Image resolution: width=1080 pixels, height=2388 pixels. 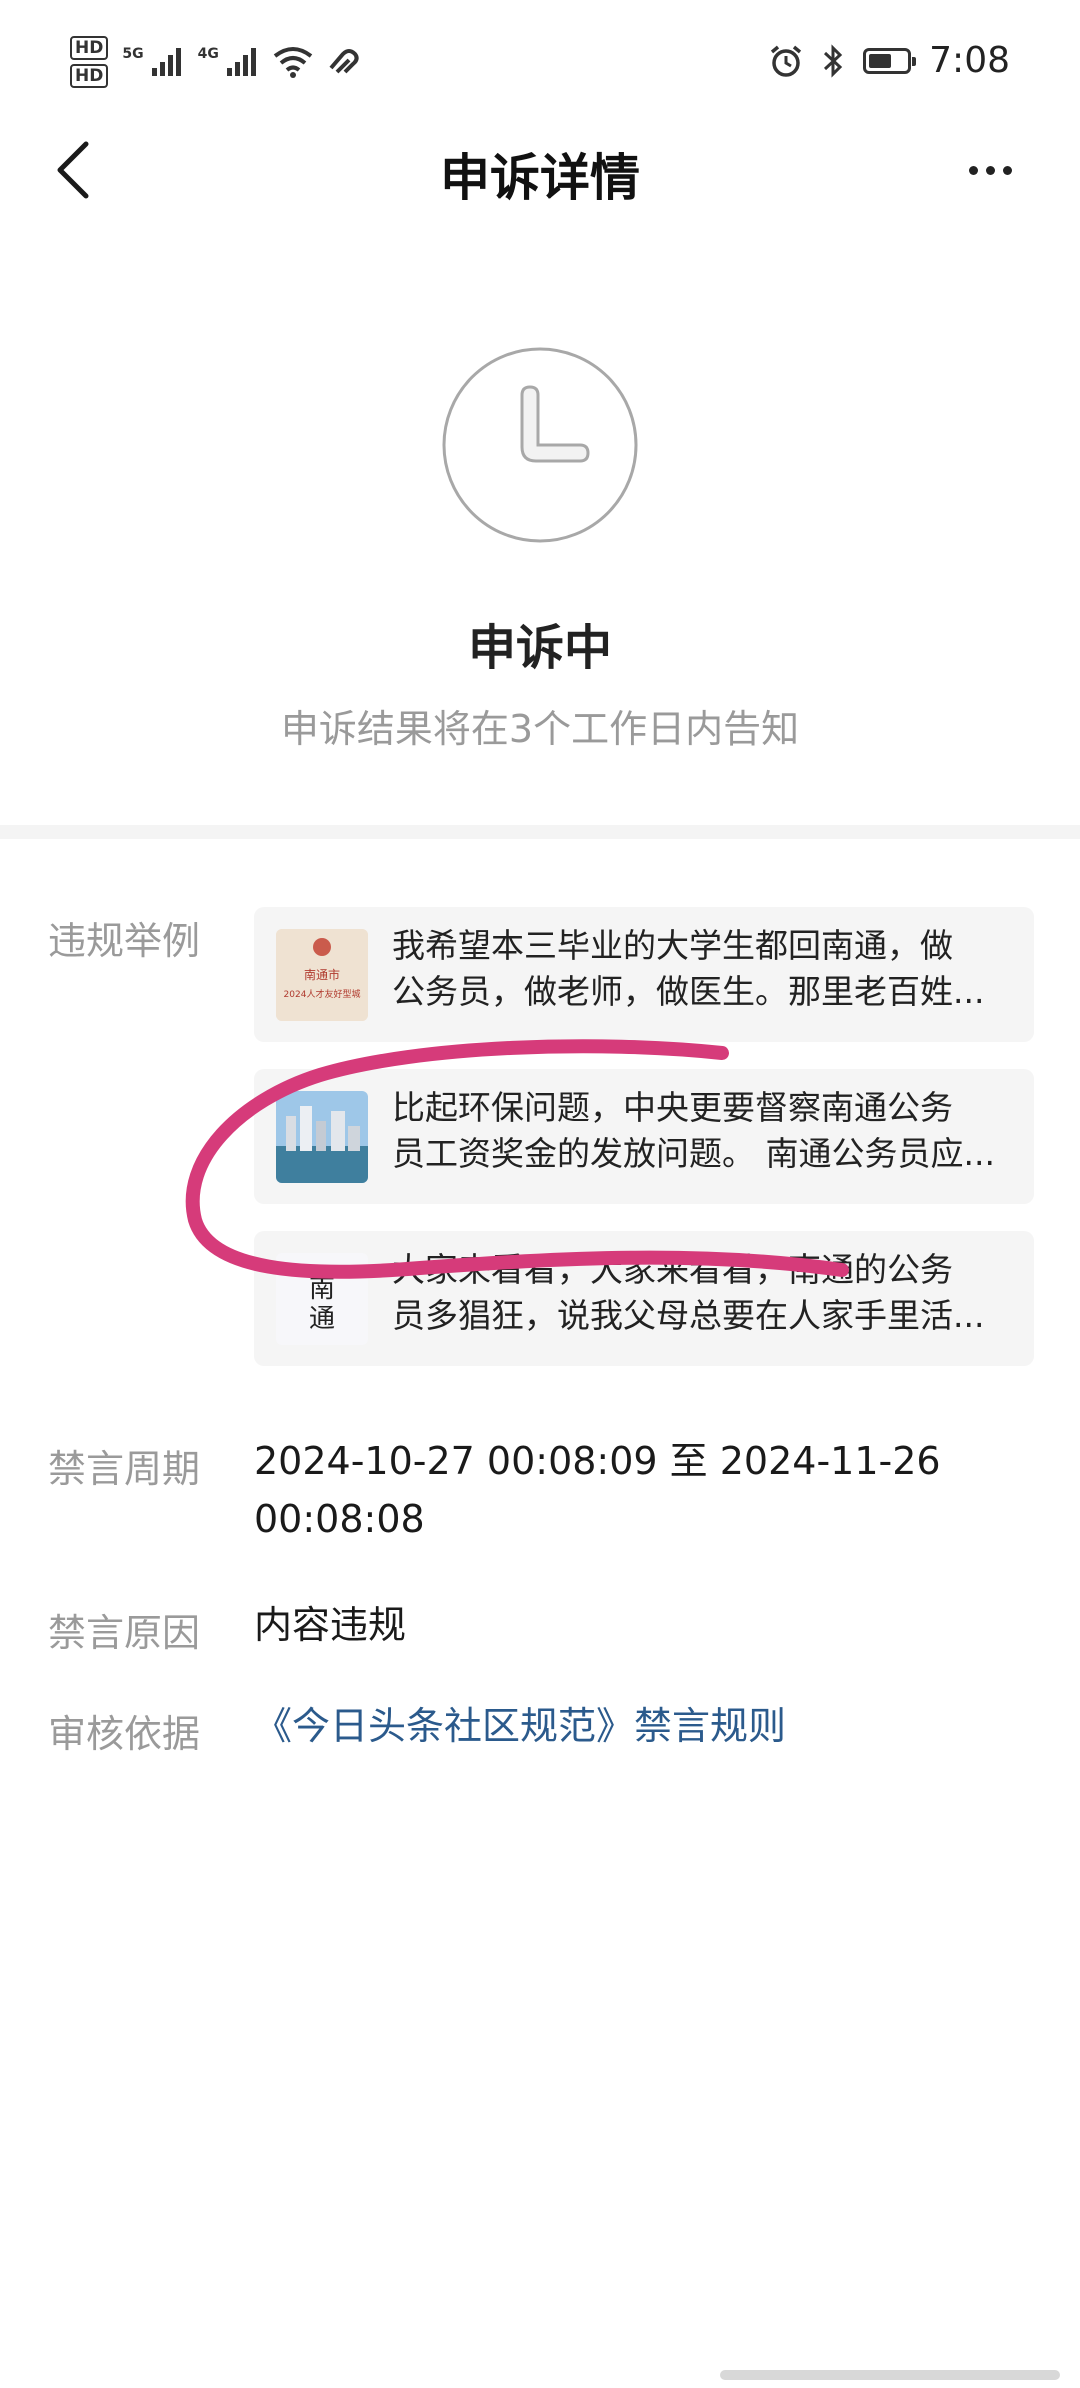 I want to click on section-divider, so click(x=540, y=832).